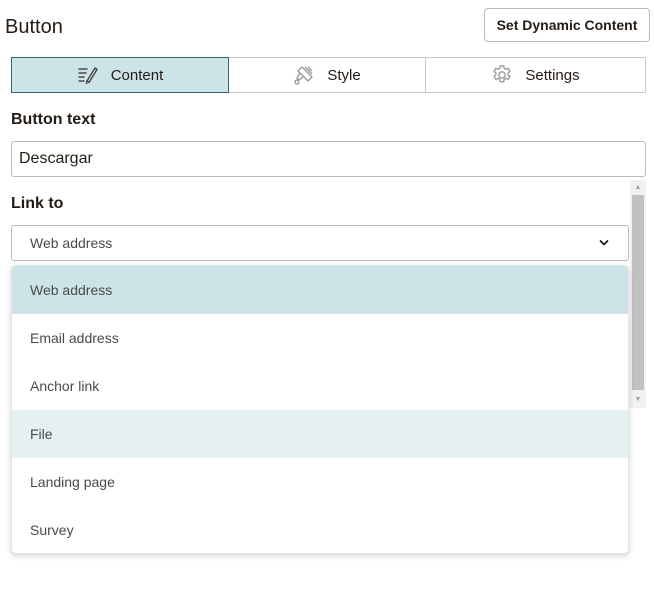  What do you see at coordinates (88, 75) in the screenshot?
I see `pencil-lines-icon` at bounding box center [88, 75].